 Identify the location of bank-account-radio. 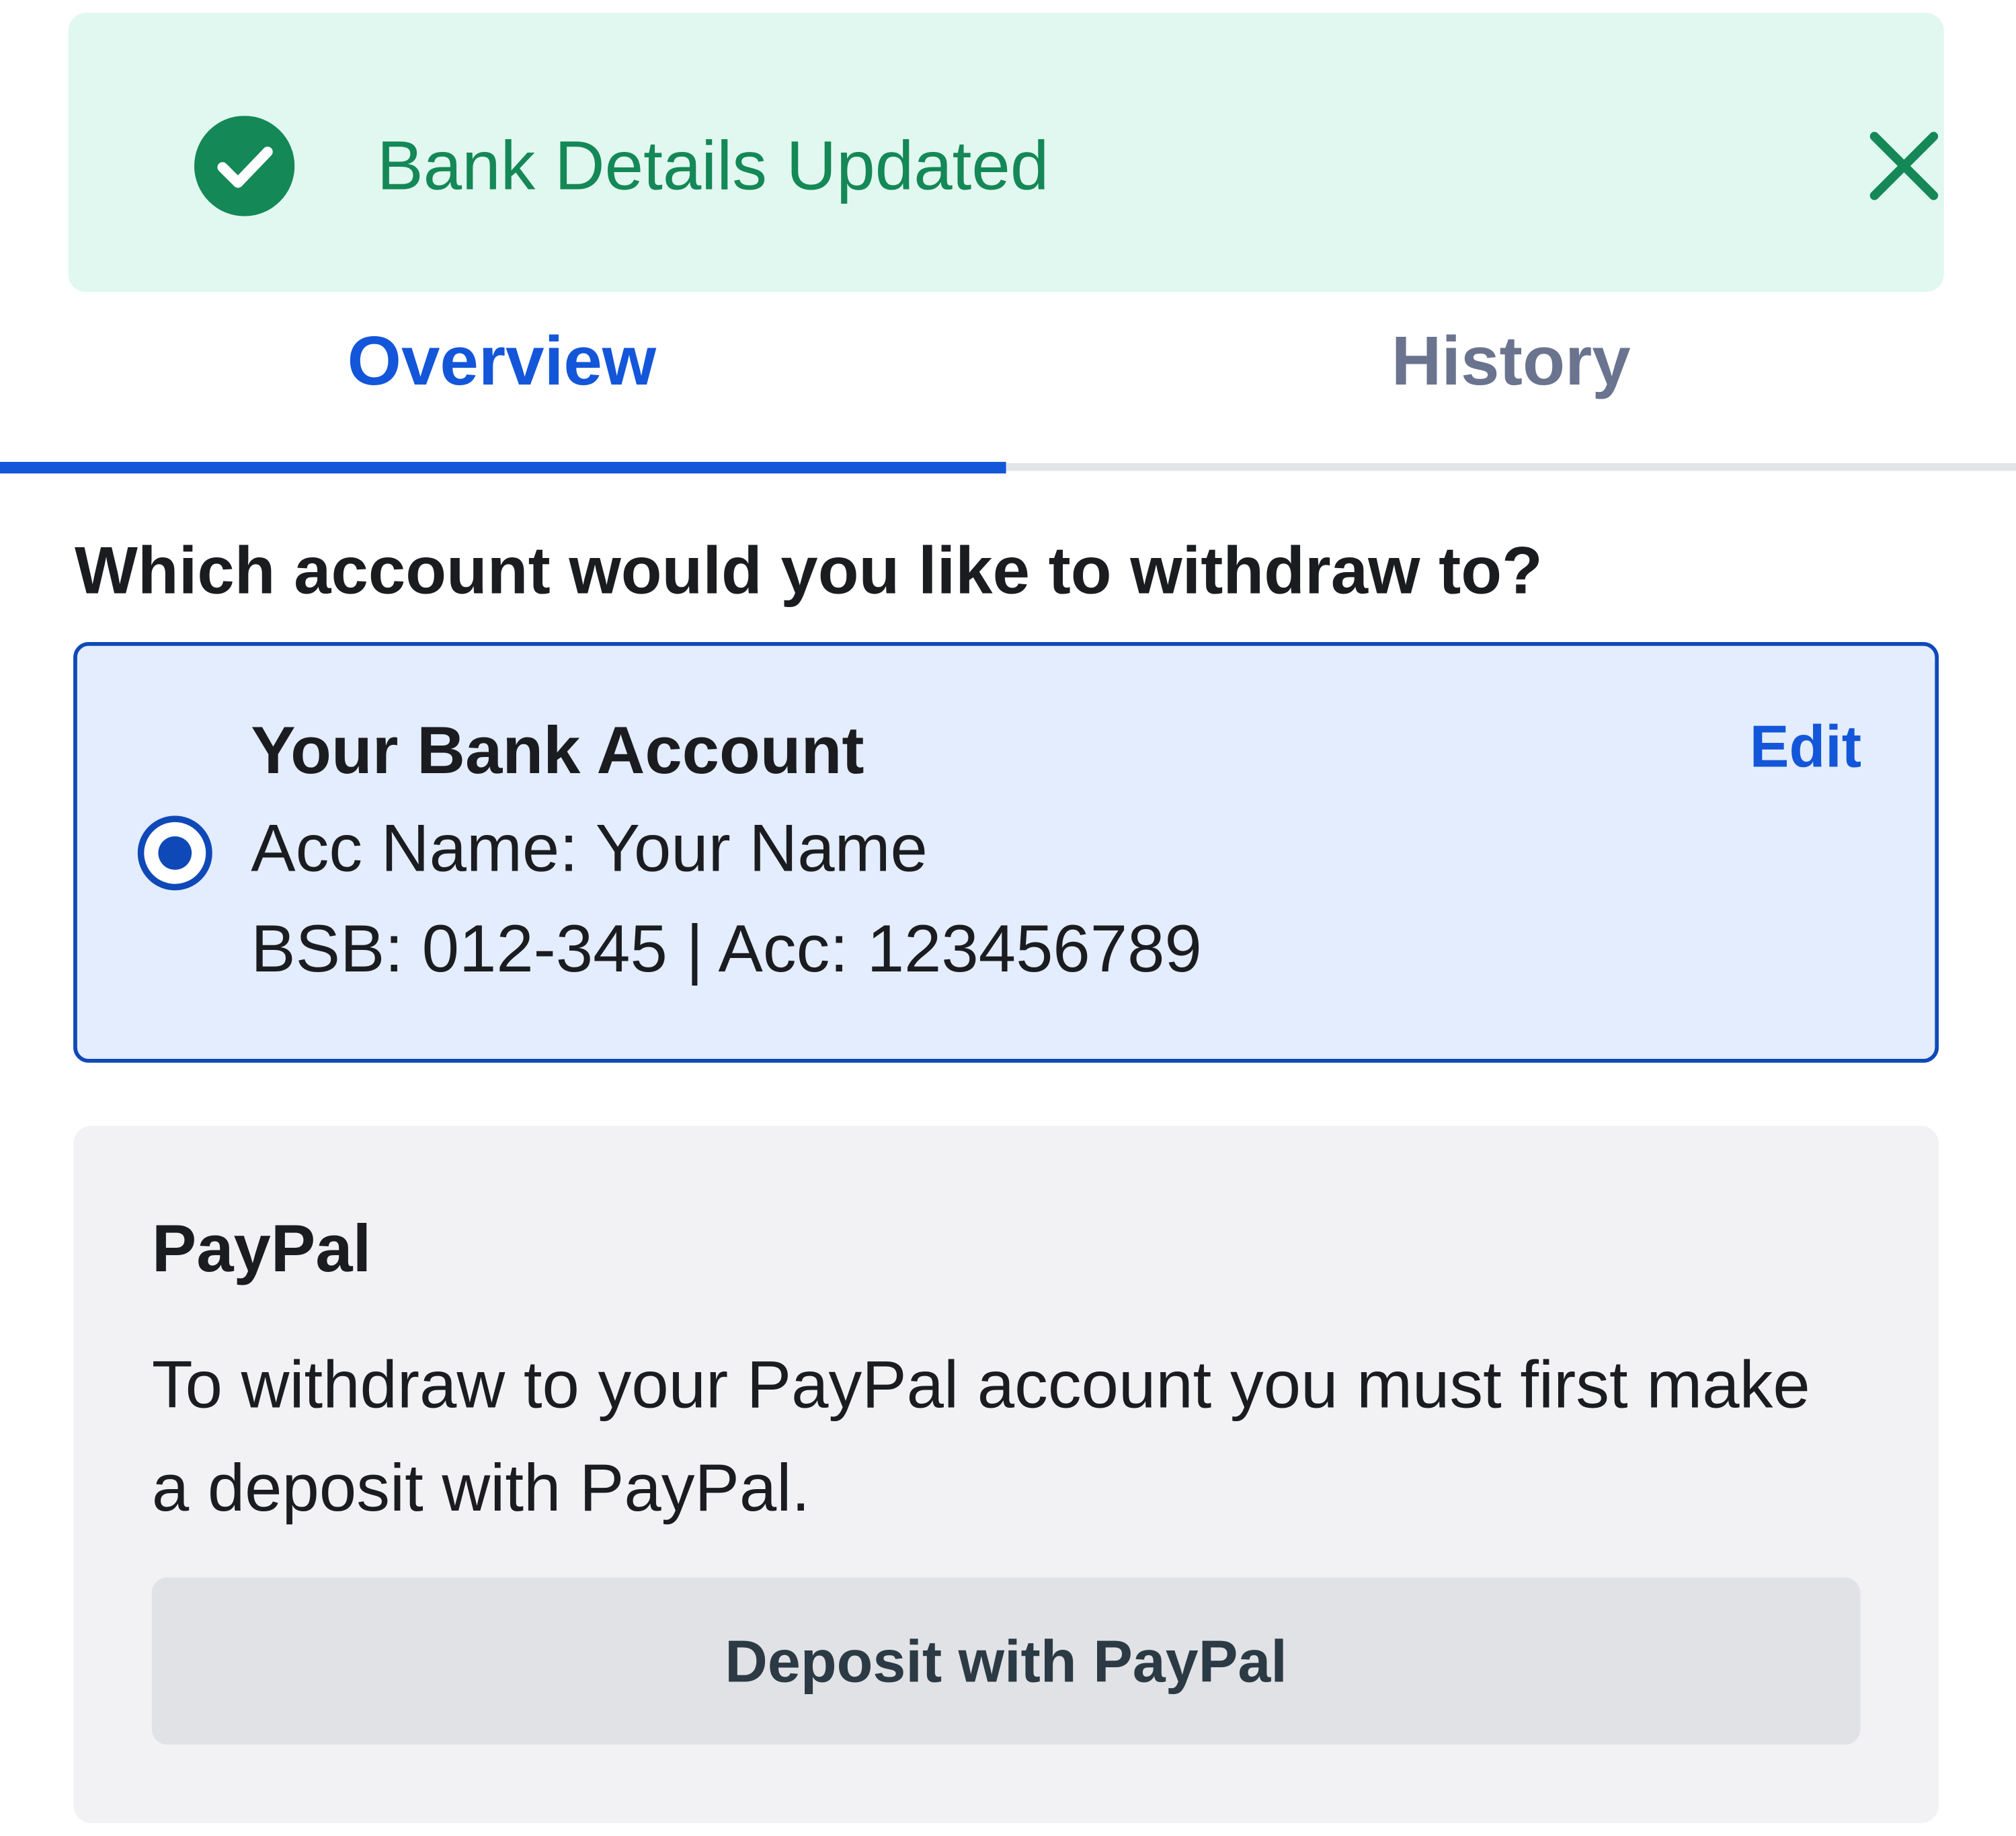
(174, 853).